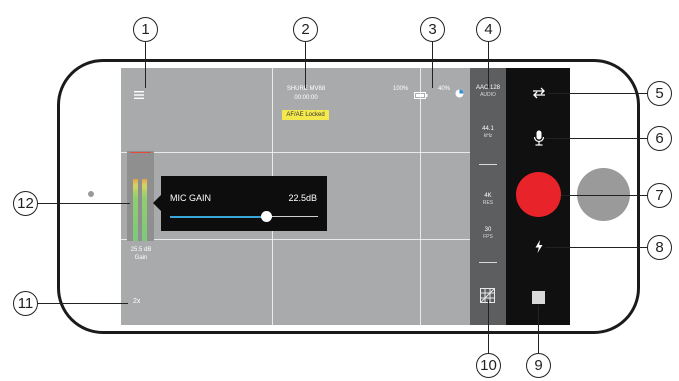 The image size is (679, 381). Describe the element at coordinates (140, 152) in the screenshot. I see `peak-indicator` at that location.